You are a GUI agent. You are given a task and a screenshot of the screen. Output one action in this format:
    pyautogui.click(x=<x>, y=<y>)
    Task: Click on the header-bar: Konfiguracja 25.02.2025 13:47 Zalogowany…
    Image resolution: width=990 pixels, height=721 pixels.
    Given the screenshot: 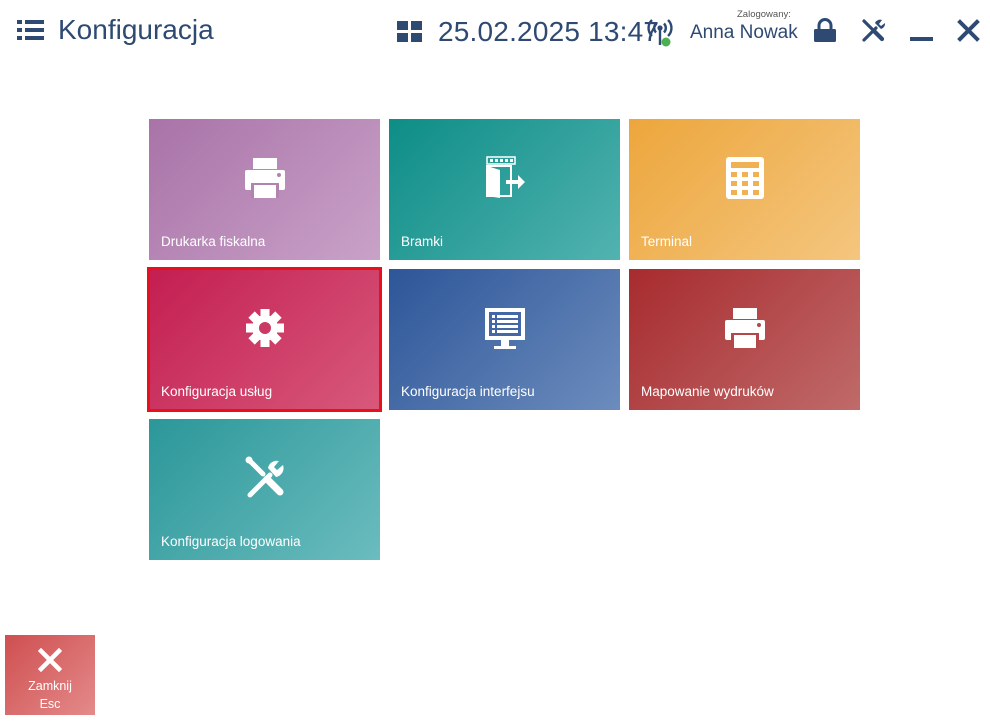 What is the action you would take?
    pyautogui.click(x=495, y=32)
    